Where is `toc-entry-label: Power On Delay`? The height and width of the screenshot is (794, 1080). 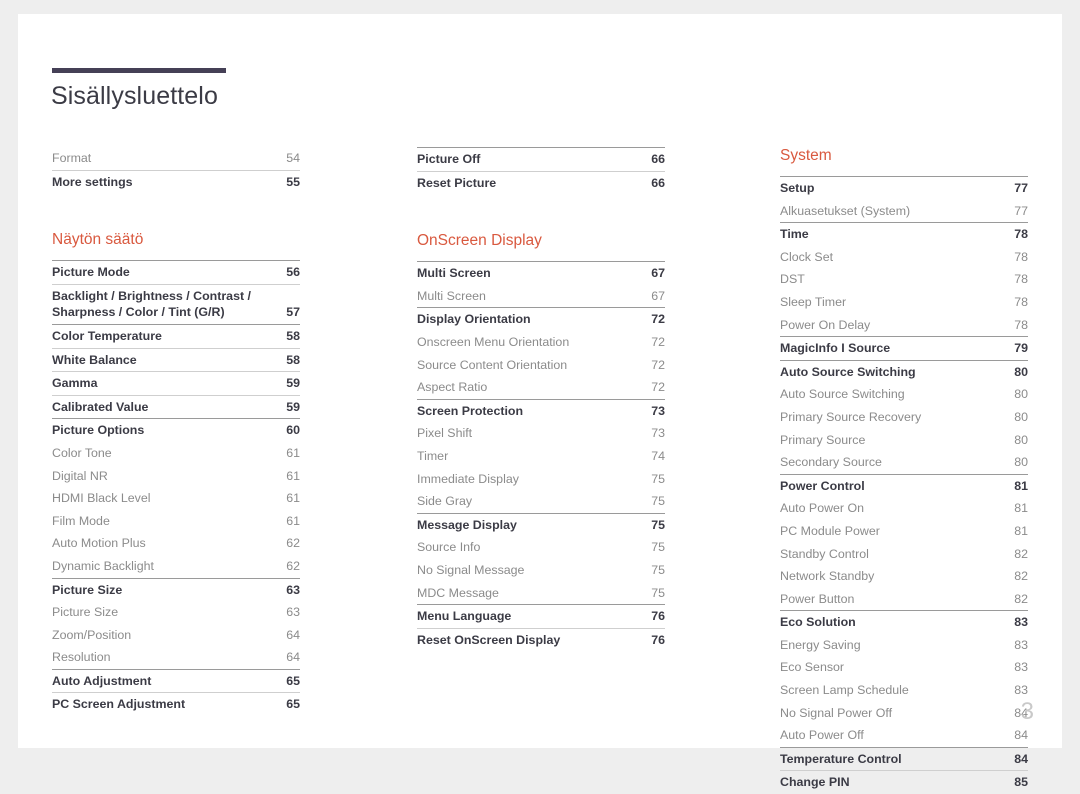 toc-entry-label: Power On Delay is located at coordinates (825, 324).